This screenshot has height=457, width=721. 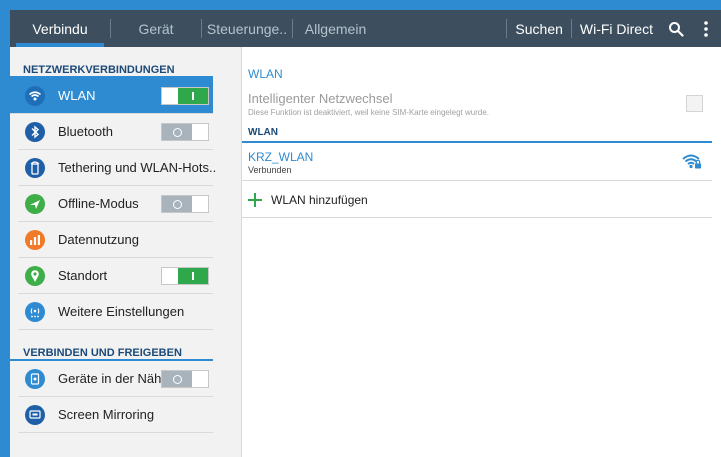 I want to click on sidebar-item-tethering: Tethering und WLAN-Hots.., so click(x=117, y=168).